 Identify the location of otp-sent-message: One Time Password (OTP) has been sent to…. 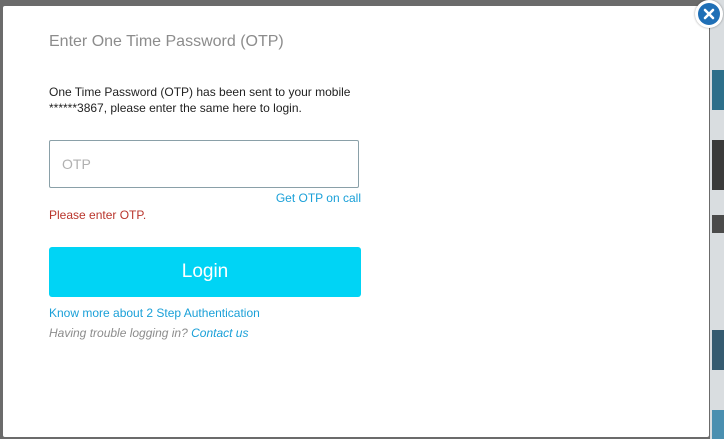
(214, 100).